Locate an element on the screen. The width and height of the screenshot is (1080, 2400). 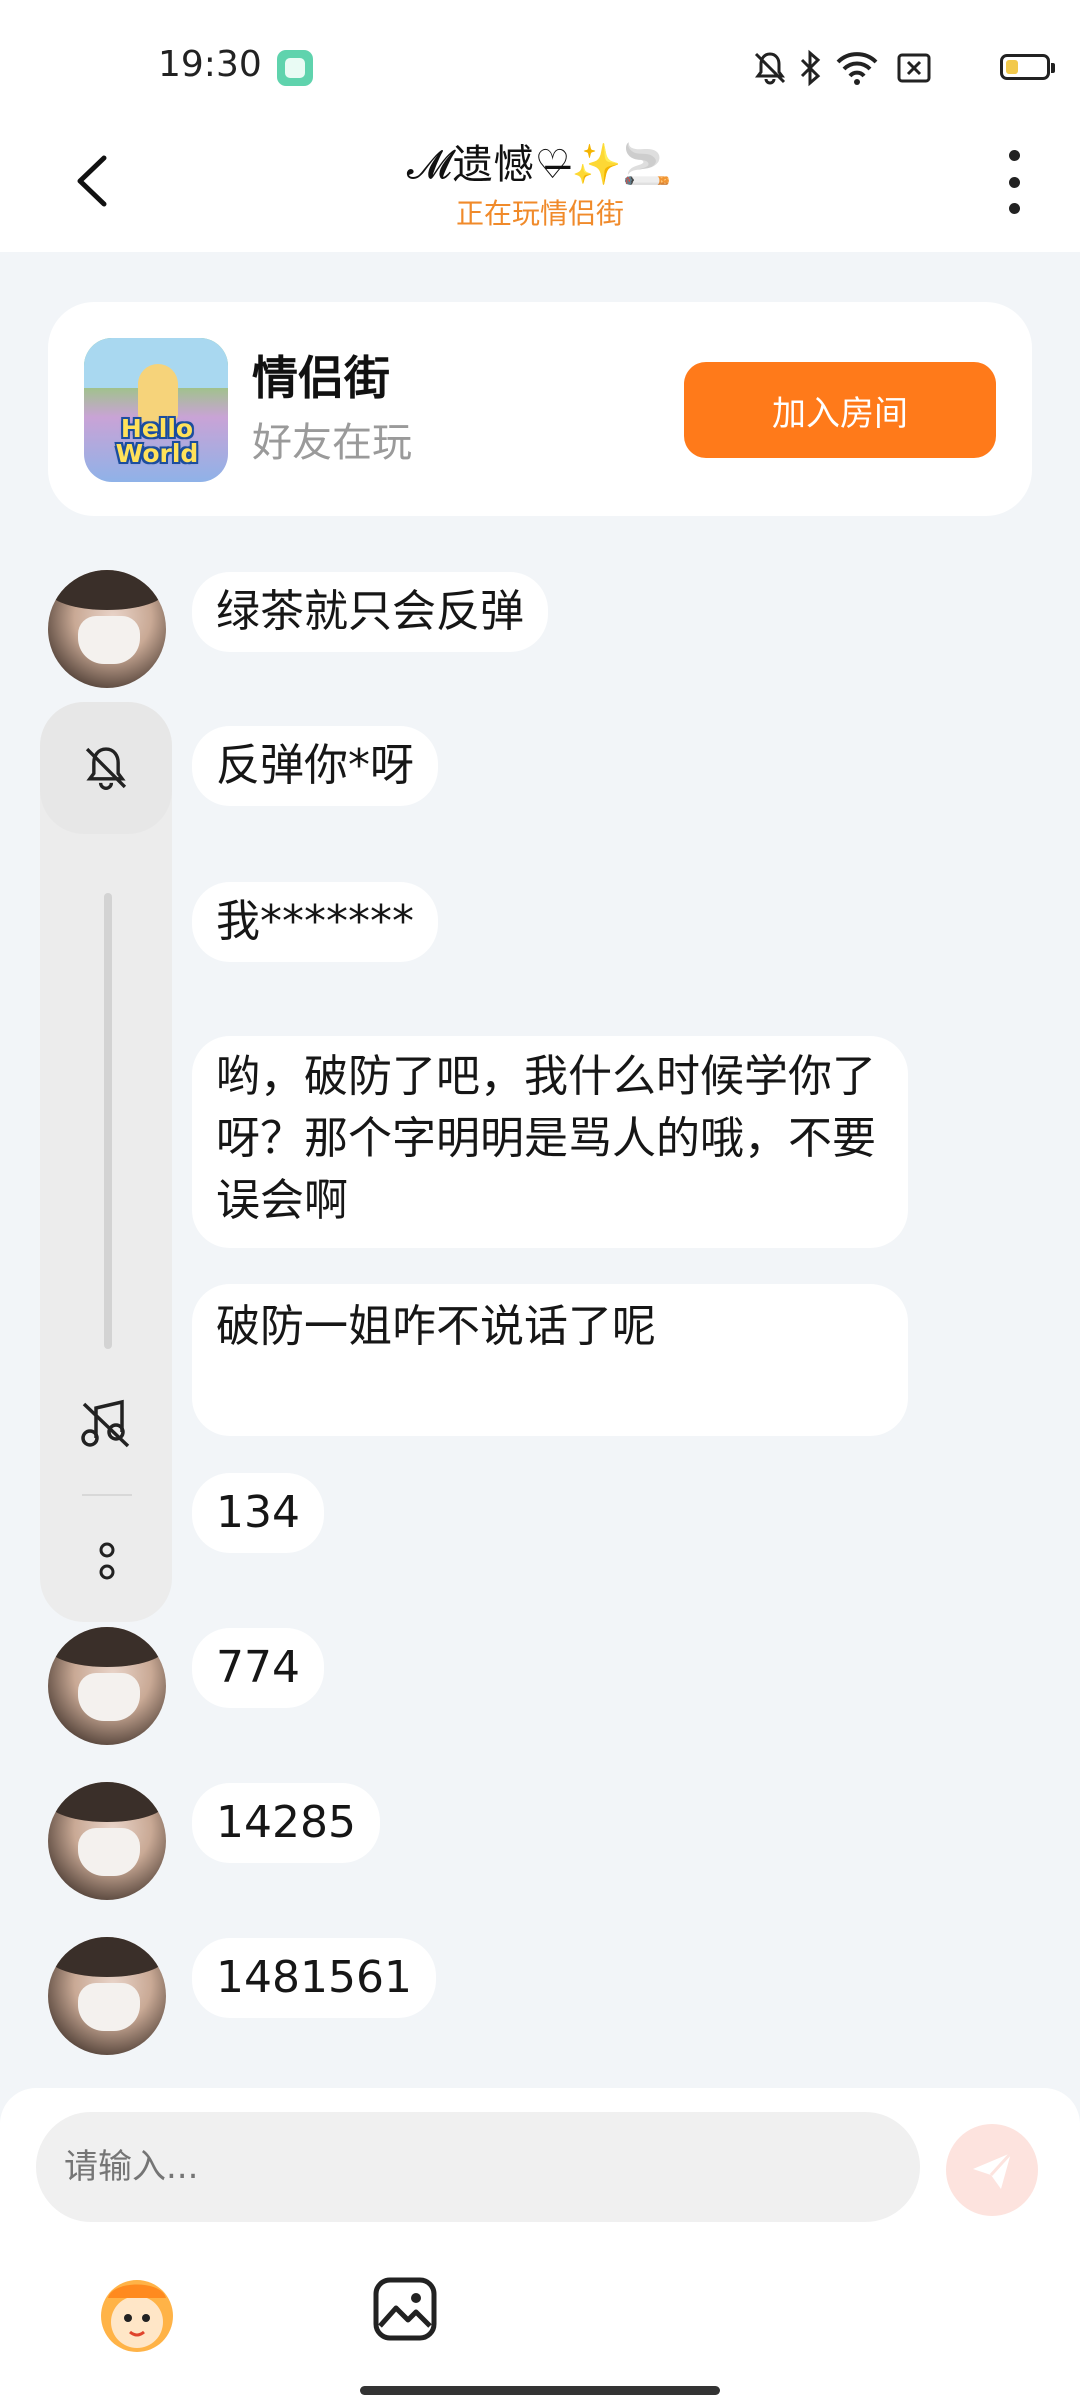
game-status: 好友在玩 is located at coordinates (332, 443).